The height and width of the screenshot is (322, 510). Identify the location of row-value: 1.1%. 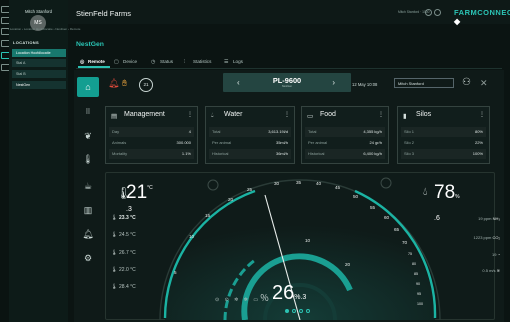
(186, 153).